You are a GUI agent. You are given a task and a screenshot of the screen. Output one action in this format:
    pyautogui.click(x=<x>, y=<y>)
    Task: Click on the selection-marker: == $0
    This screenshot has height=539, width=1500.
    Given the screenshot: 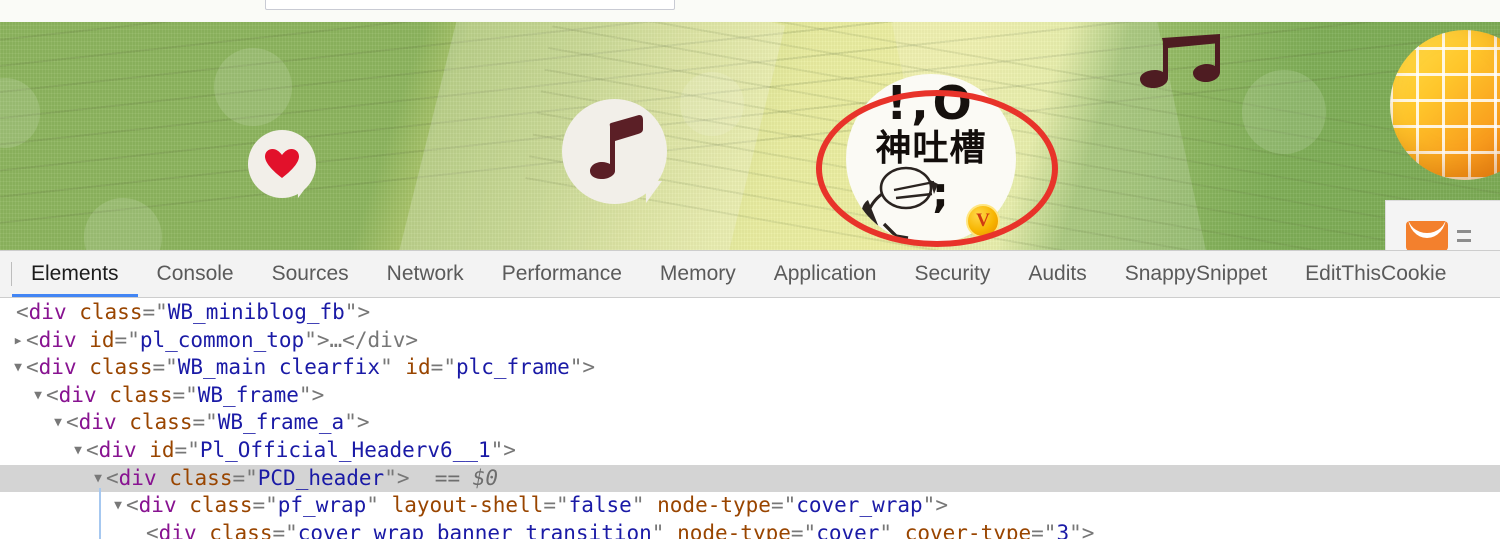 What is the action you would take?
    pyautogui.click(x=454, y=477)
    